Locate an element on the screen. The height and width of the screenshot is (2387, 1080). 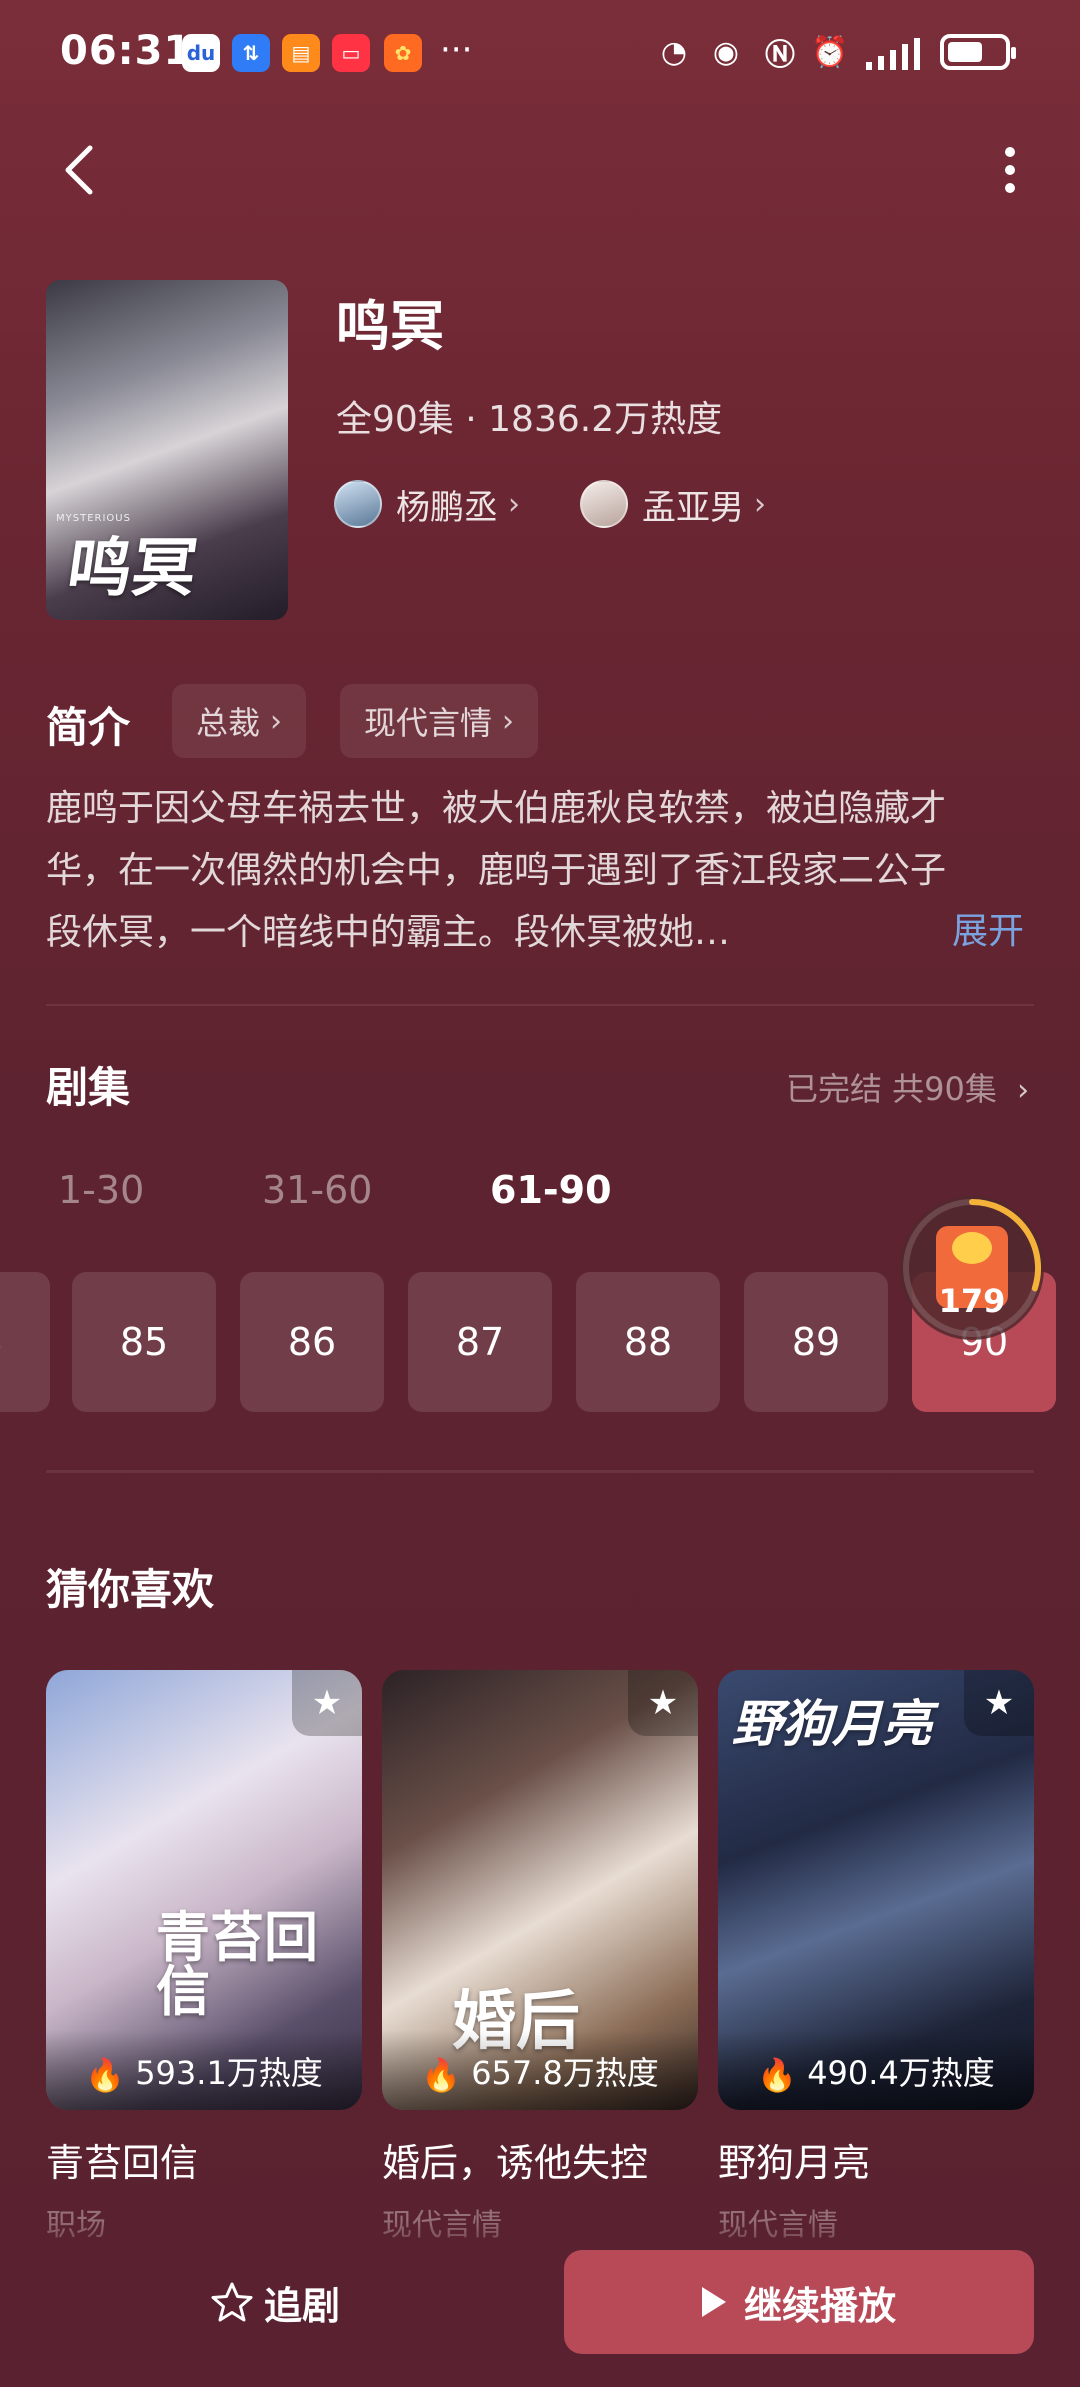
show-title: 鸣冥 is located at coordinates (390, 326).